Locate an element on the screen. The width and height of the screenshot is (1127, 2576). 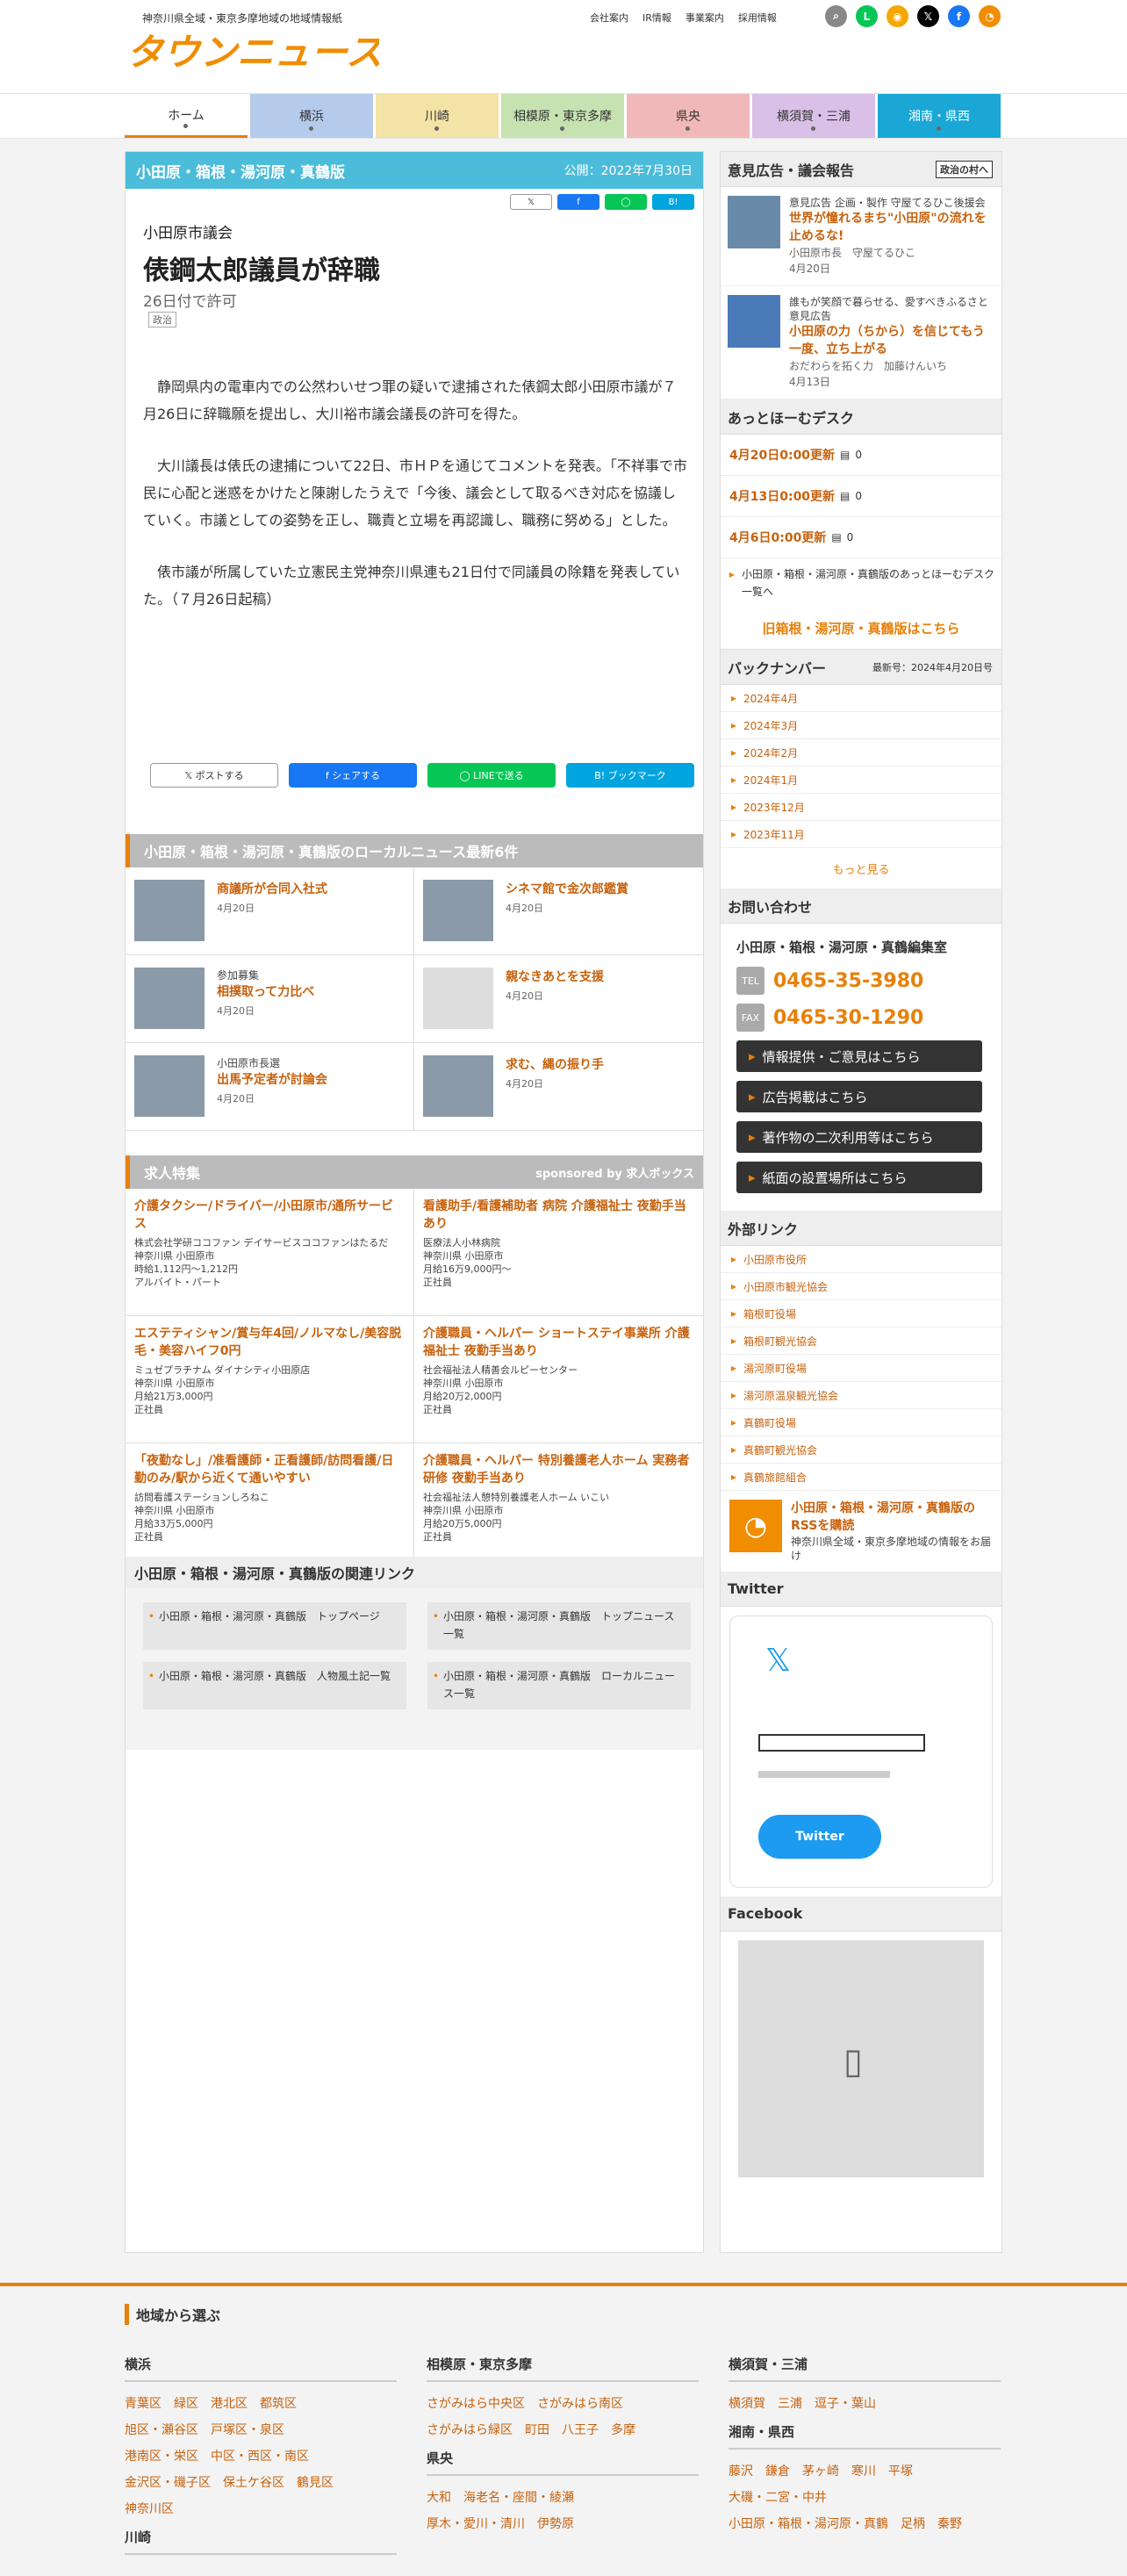
nav-tab-1: 横浜 is located at coordinates (311, 116).